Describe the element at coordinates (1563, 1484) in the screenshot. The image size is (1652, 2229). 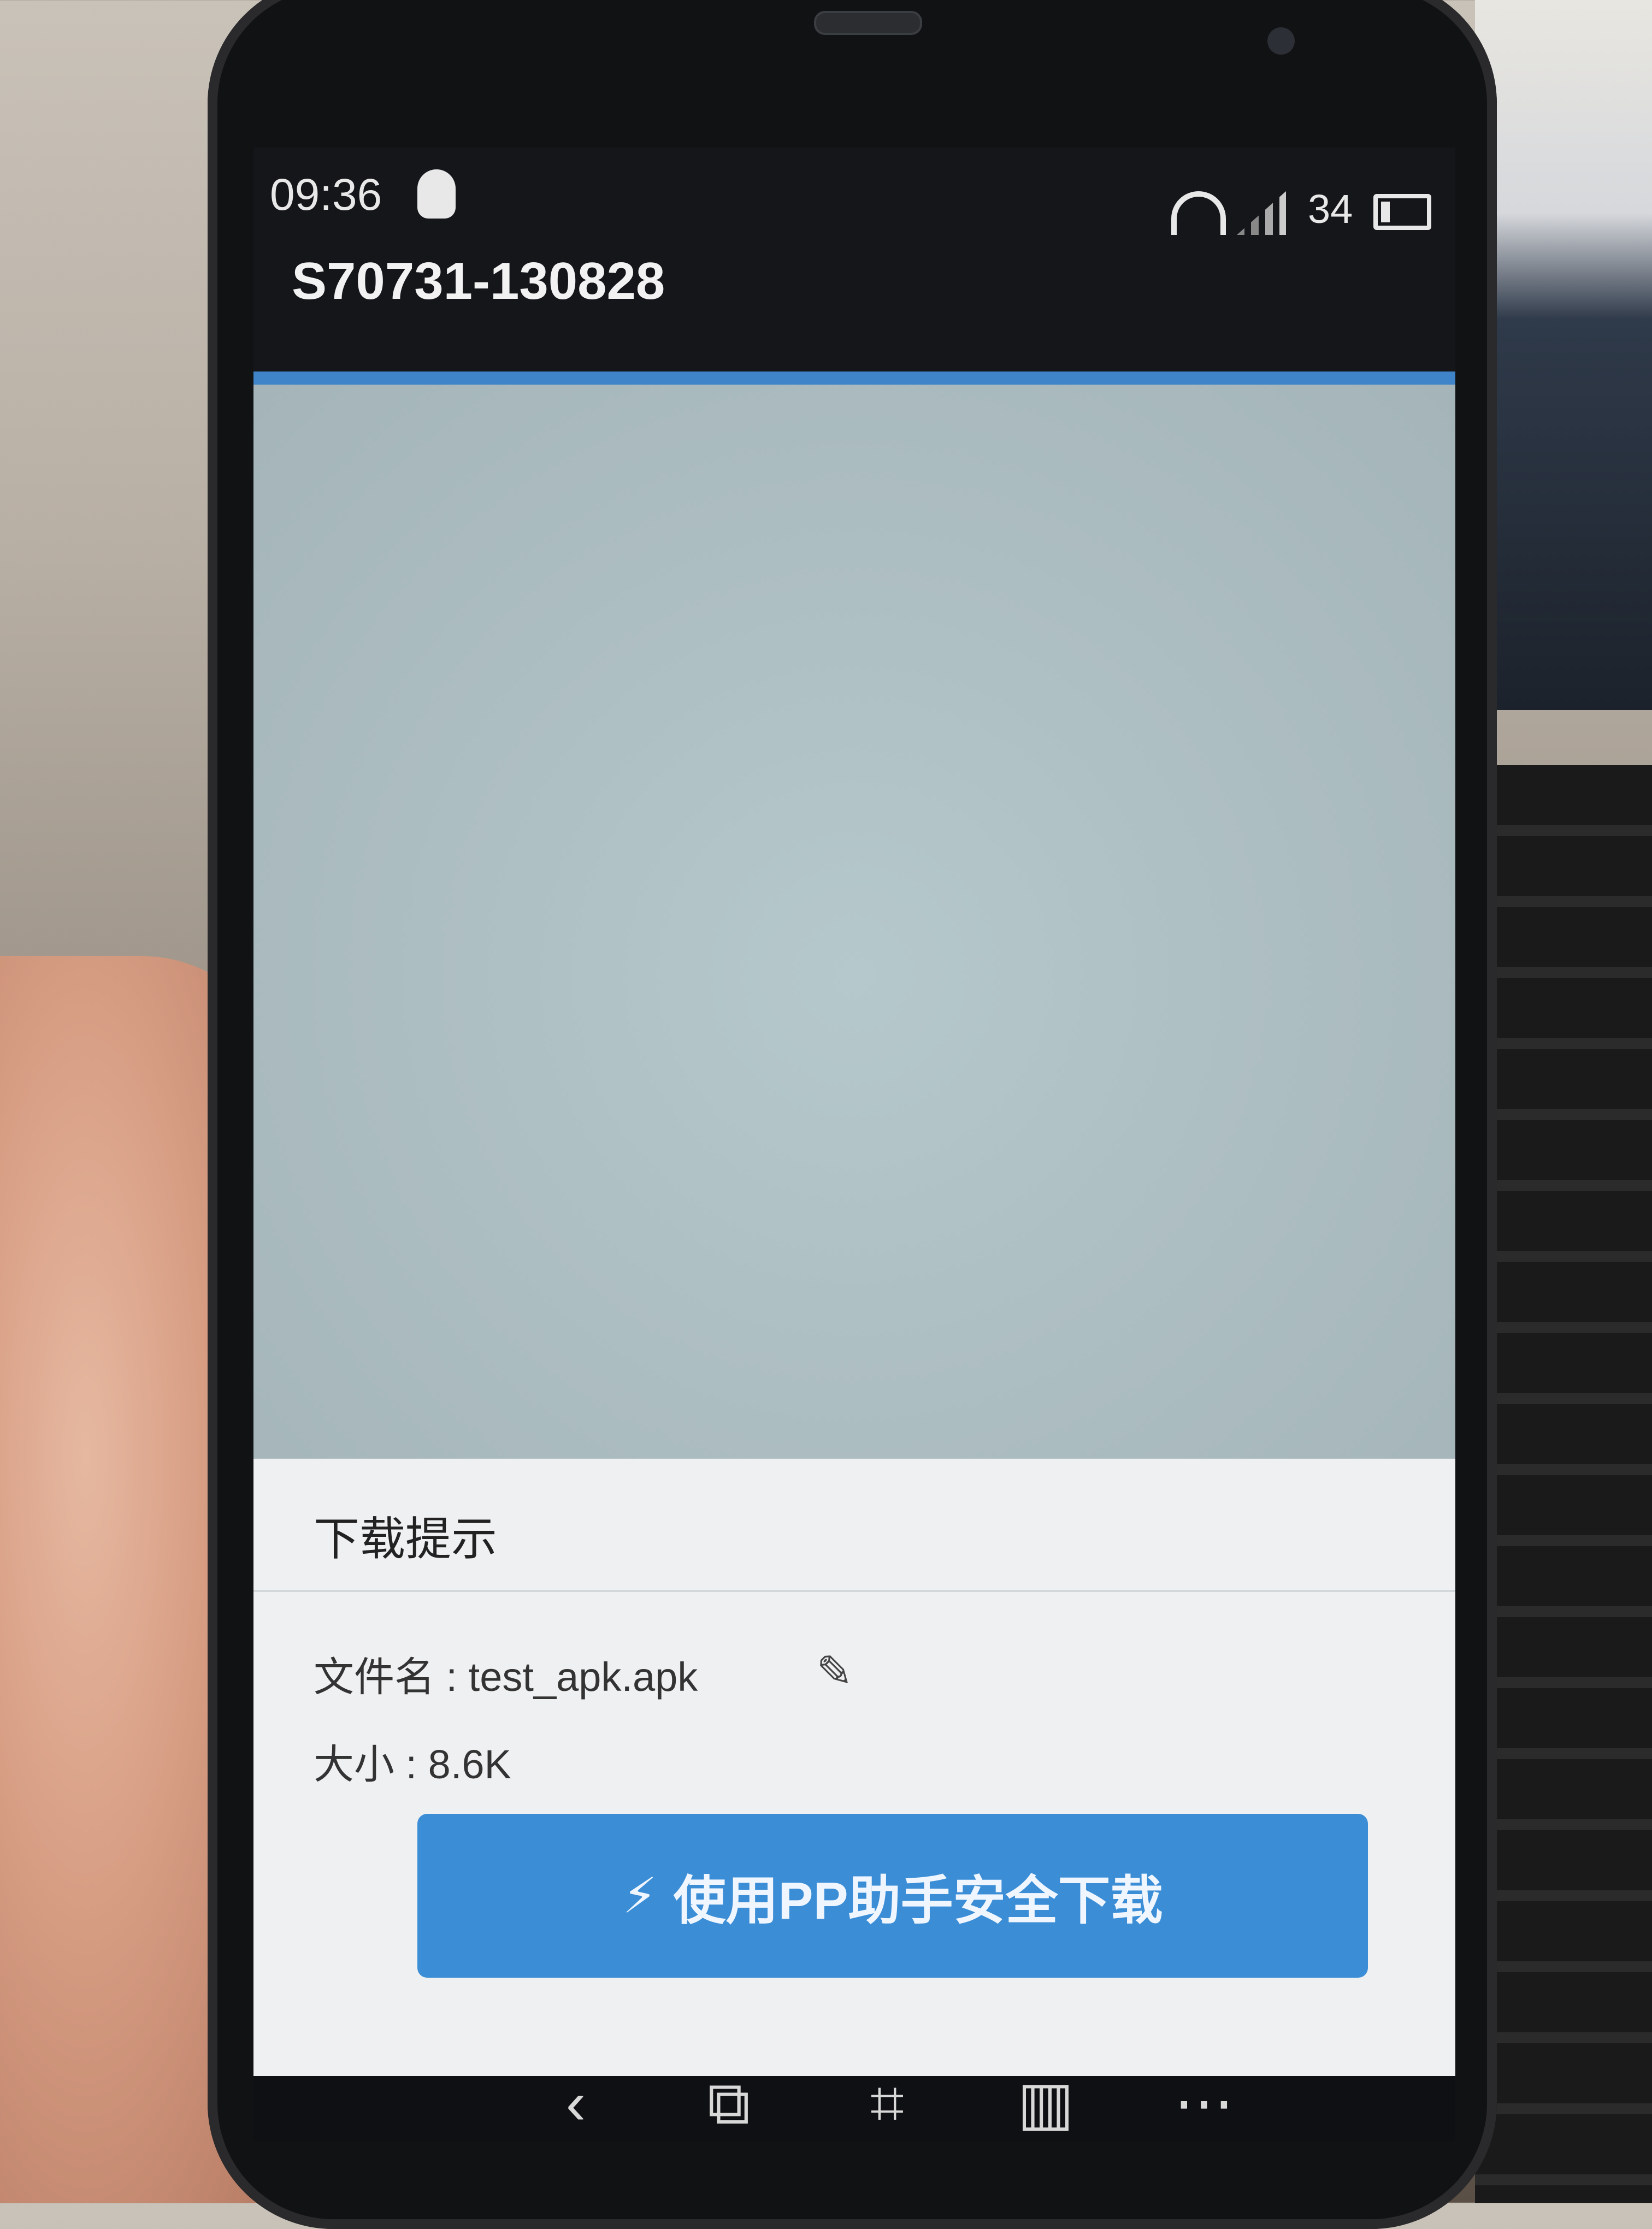
I see `background-keyboard` at that location.